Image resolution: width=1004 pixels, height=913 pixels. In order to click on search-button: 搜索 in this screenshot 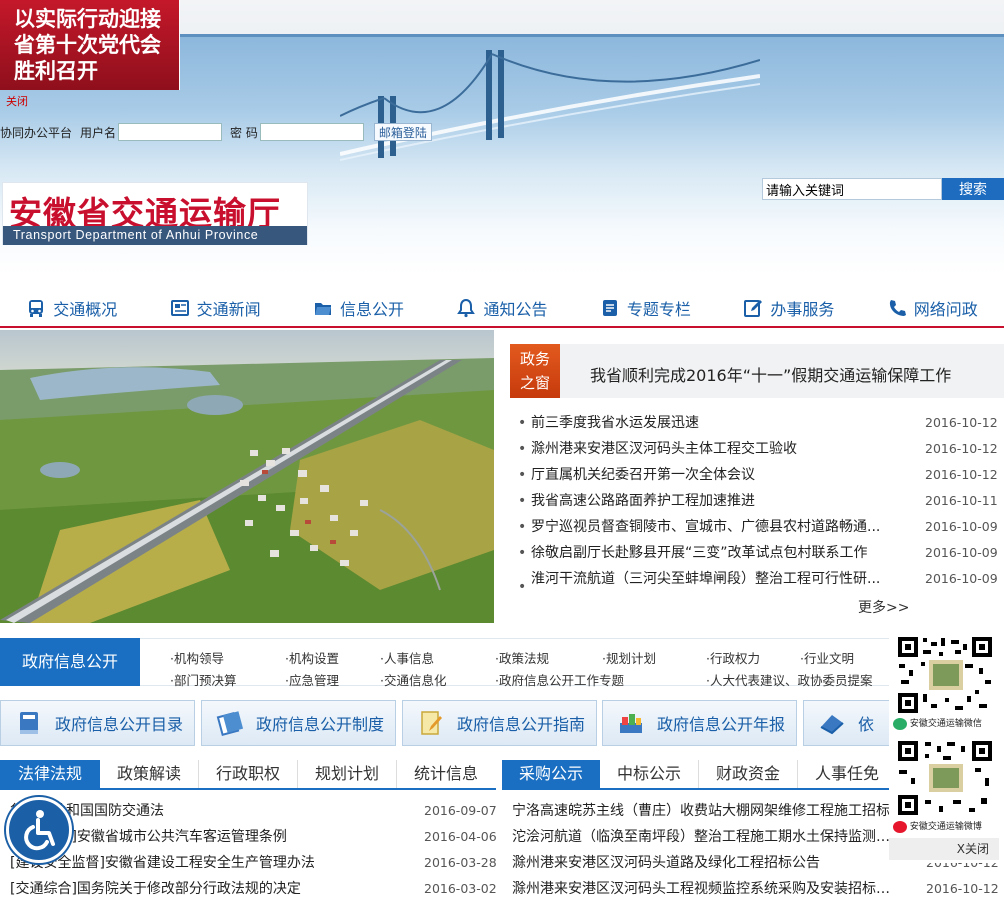, I will do `click(973, 189)`.